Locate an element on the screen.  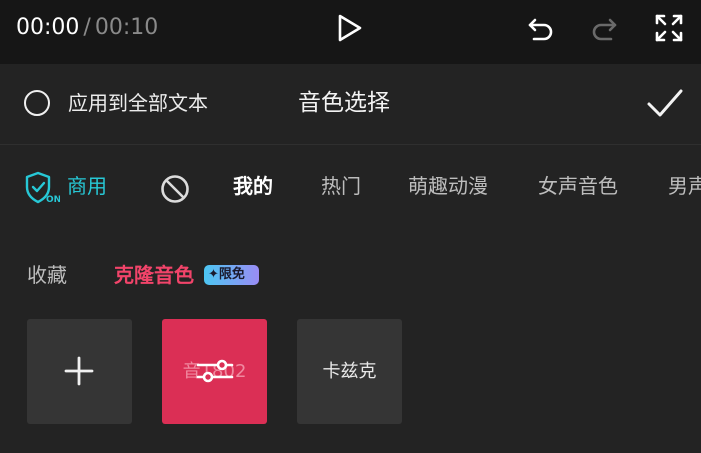
checkmark-icon is located at coordinates (665, 103).